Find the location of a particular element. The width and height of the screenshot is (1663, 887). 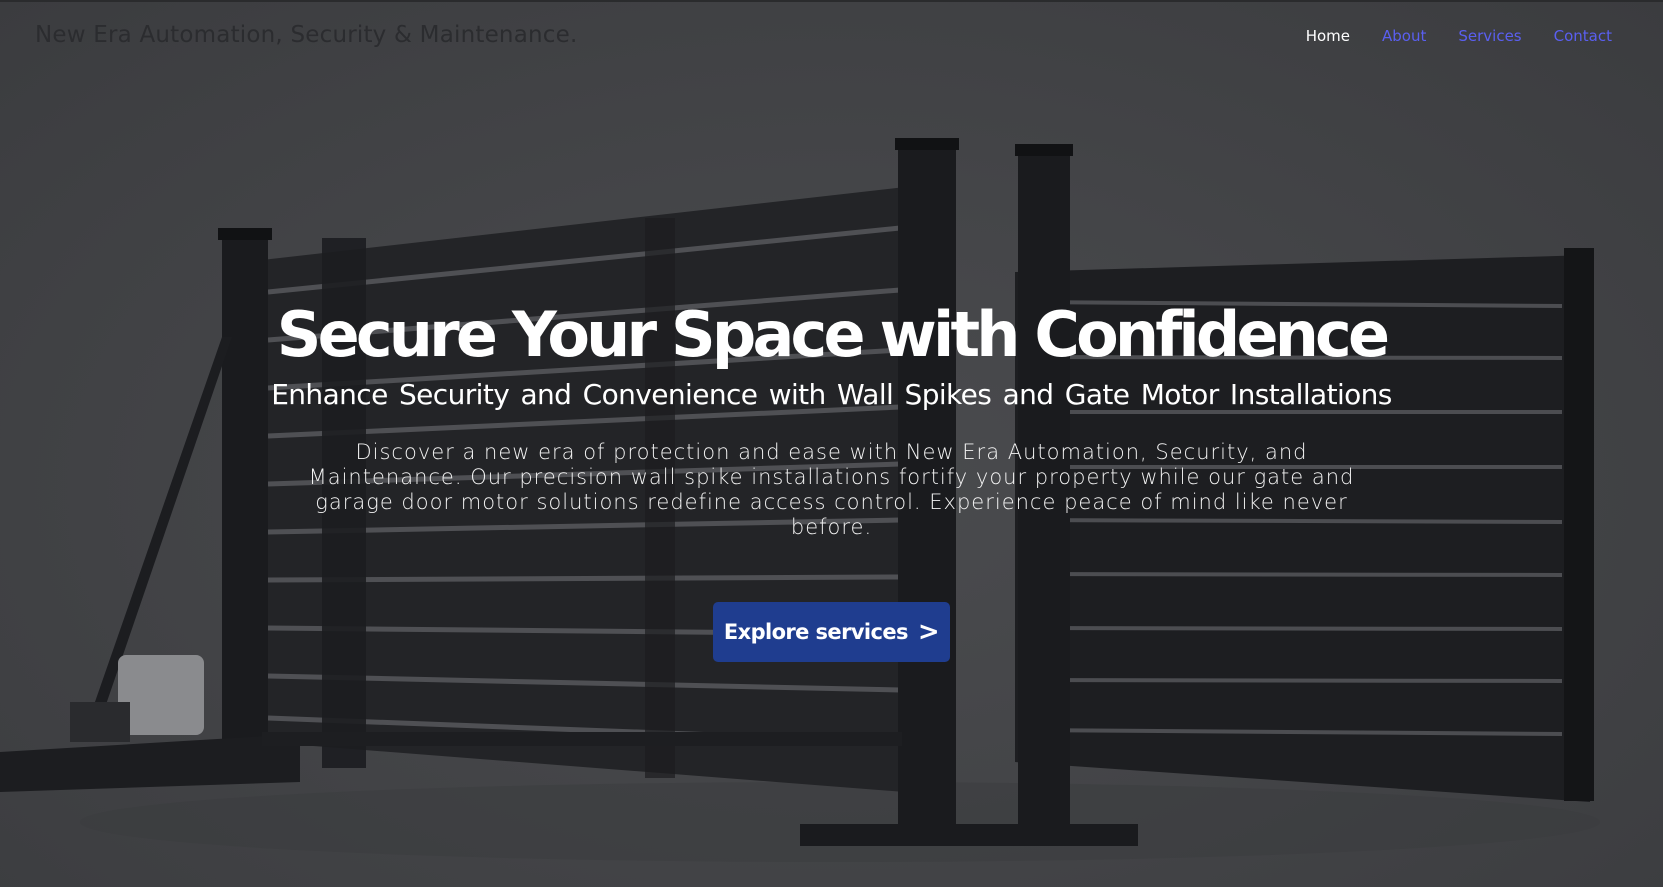

explore-services-button: Explore services > is located at coordinates (831, 632).